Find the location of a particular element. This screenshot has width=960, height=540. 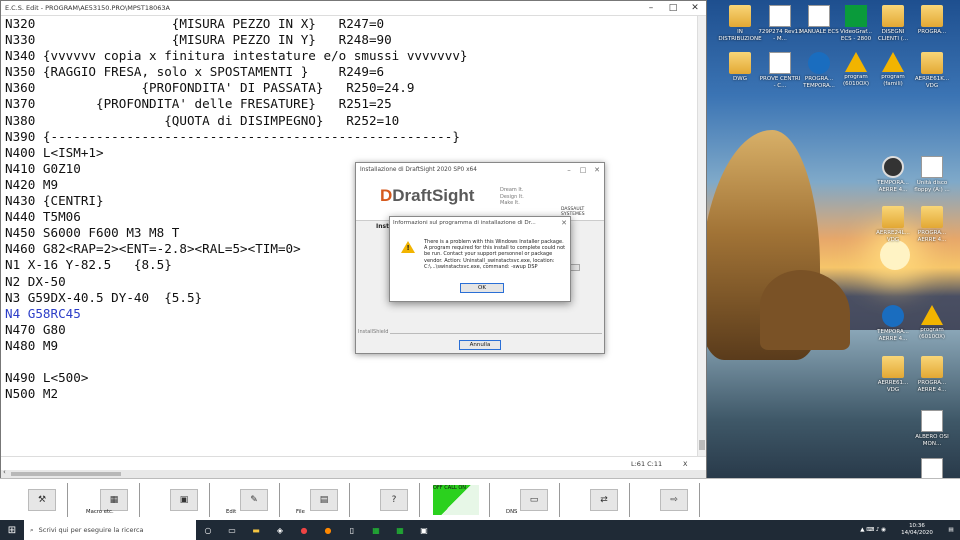

task-view-icon: ▭ is located at coordinates (232, 530).